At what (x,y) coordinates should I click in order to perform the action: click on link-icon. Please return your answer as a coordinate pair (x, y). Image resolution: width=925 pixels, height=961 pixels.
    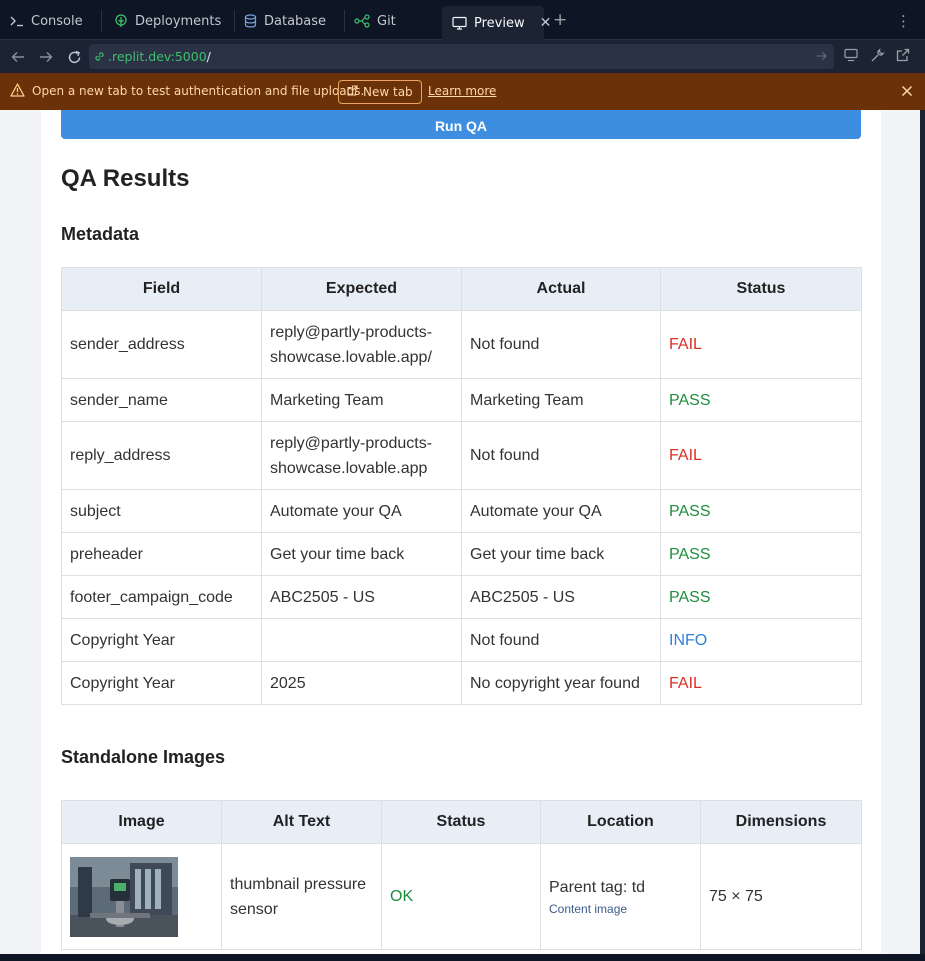
    Looking at the image, I should click on (99, 56).